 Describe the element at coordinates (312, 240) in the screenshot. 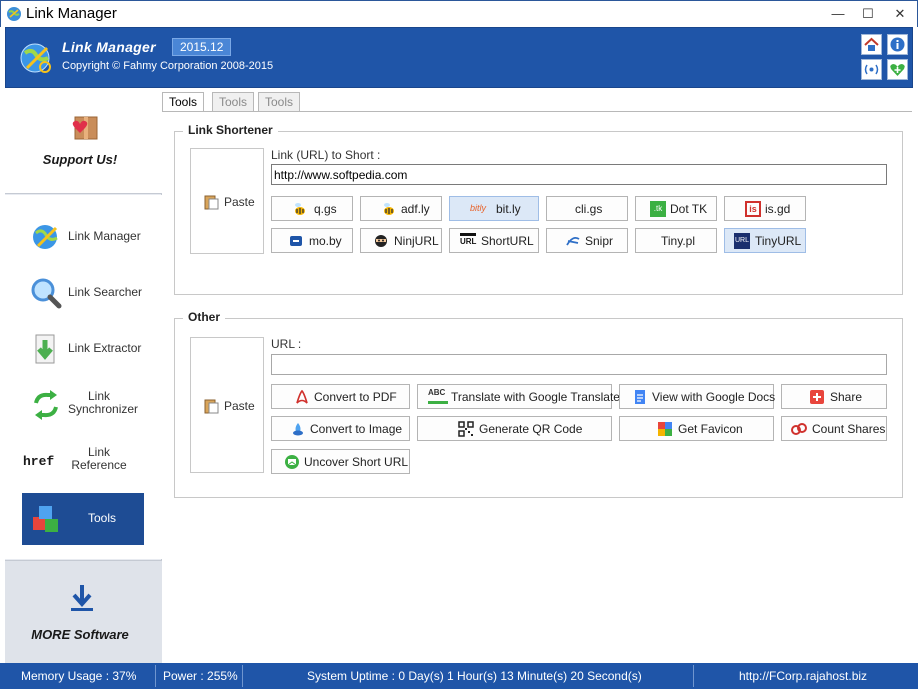

I see `moby-button: mo.by` at that location.